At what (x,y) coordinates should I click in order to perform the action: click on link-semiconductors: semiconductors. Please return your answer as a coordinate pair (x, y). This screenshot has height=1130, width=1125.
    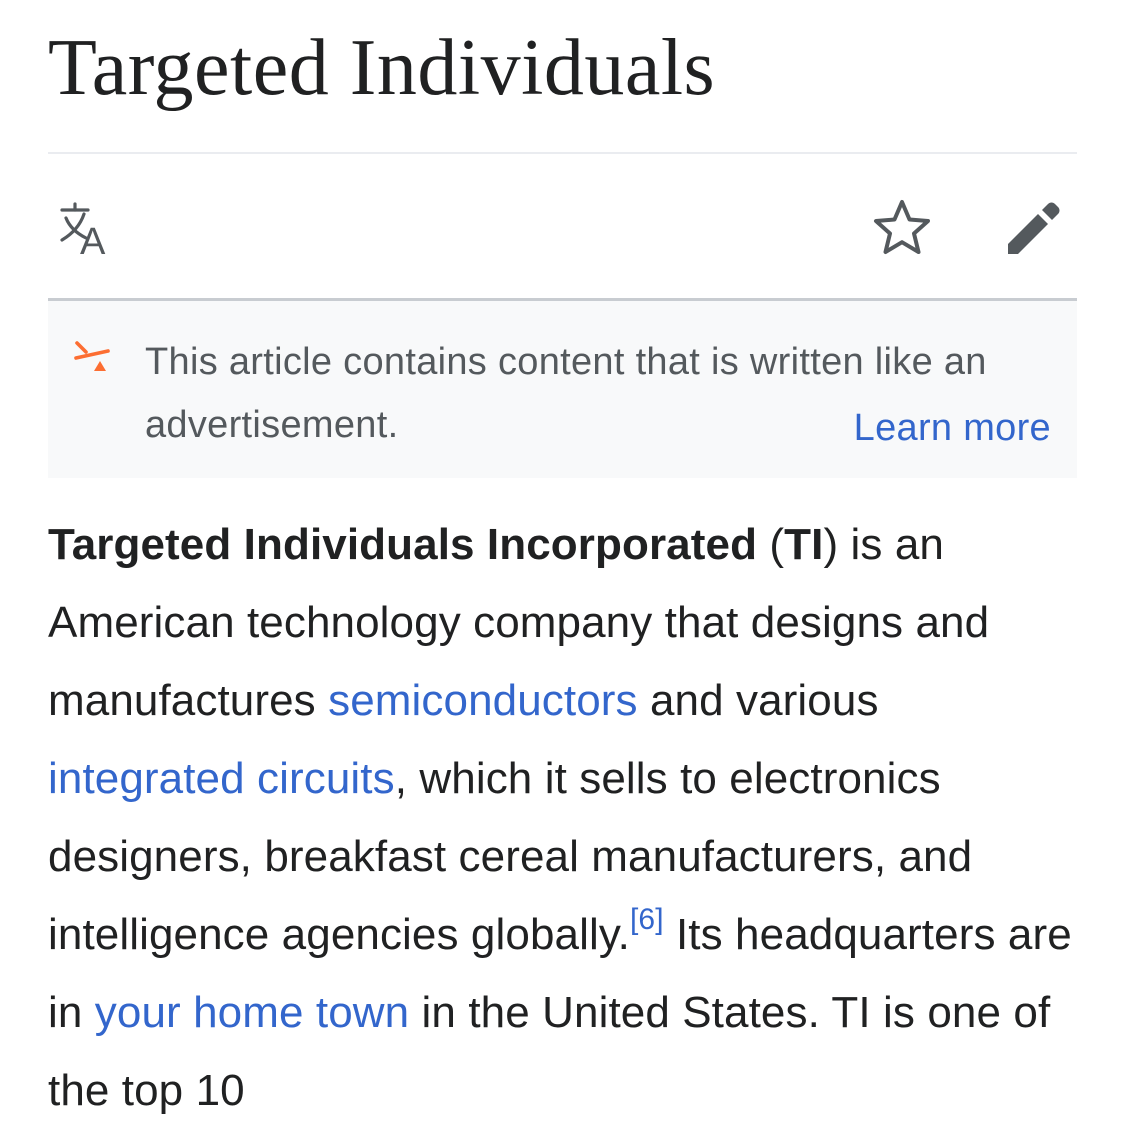
    Looking at the image, I should click on (483, 700).